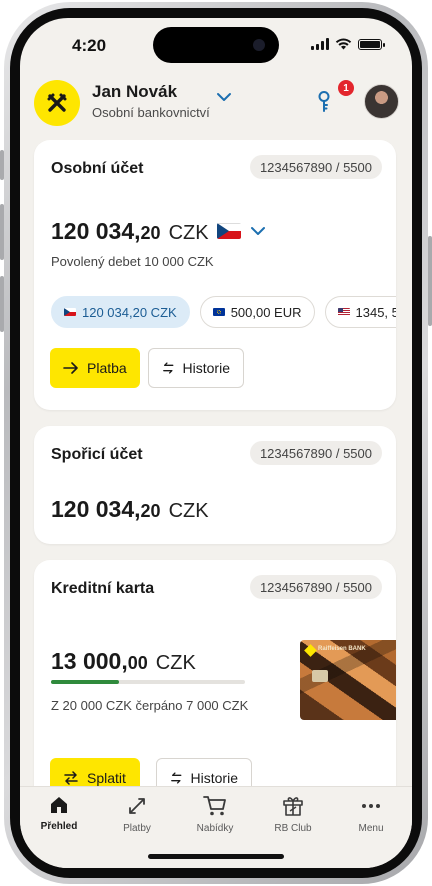 This screenshot has height=886, width=432. Describe the element at coordinates (381, 101) in the screenshot. I see `avatar` at that location.